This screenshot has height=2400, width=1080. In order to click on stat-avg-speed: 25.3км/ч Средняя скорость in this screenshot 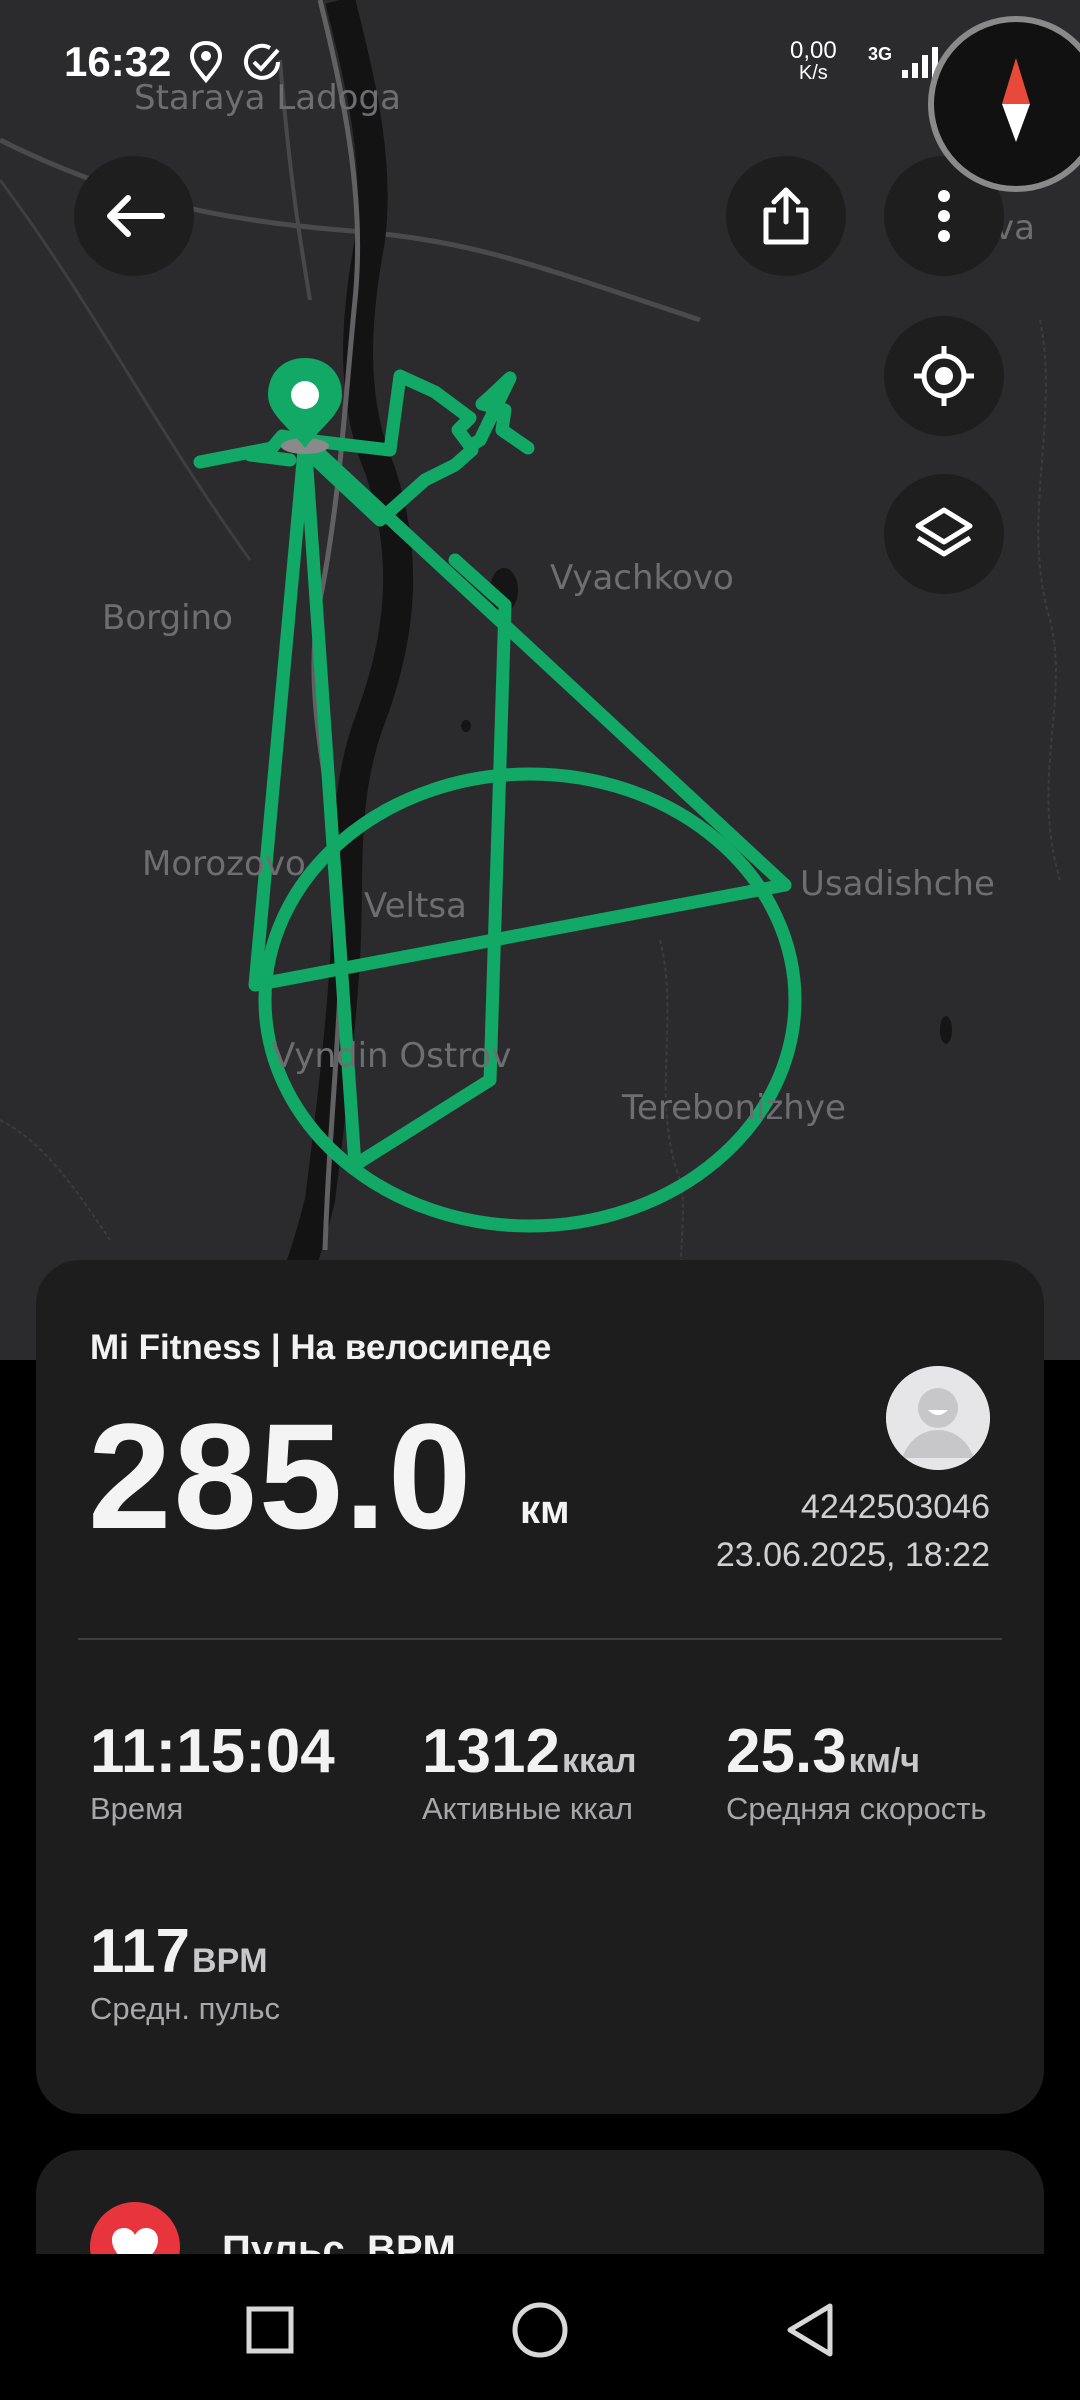, I will do `click(856, 1771)`.